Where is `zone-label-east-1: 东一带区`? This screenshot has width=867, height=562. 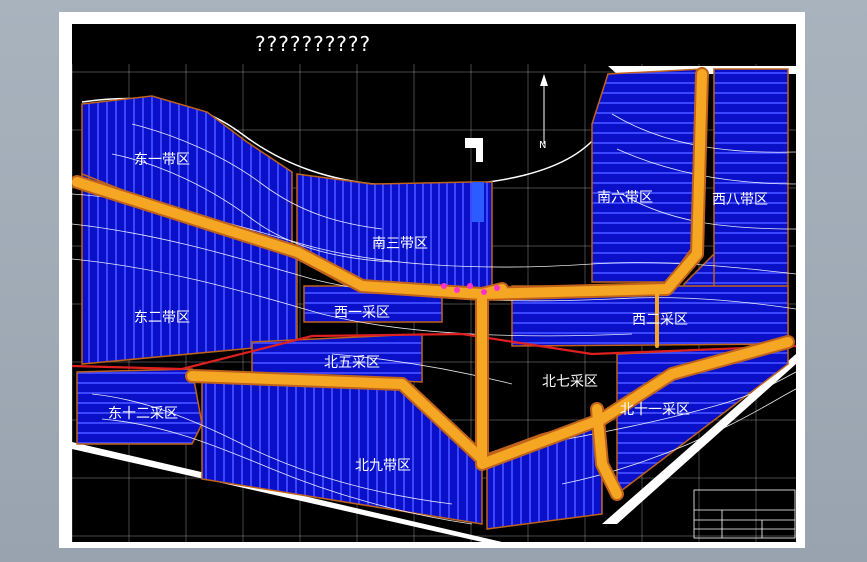 zone-label-east-1: 东一带区 is located at coordinates (162, 160).